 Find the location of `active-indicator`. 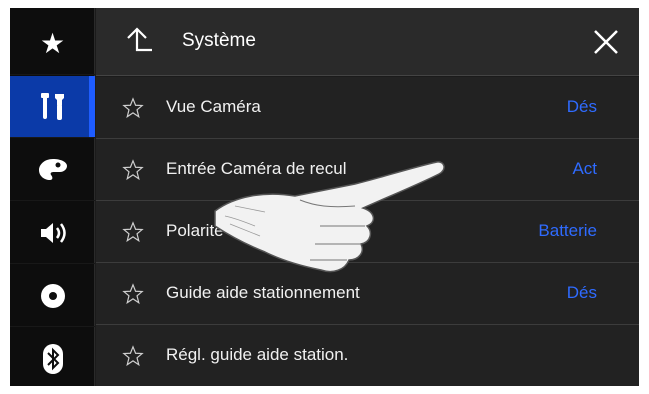

active-indicator is located at coordinates (92, 106).